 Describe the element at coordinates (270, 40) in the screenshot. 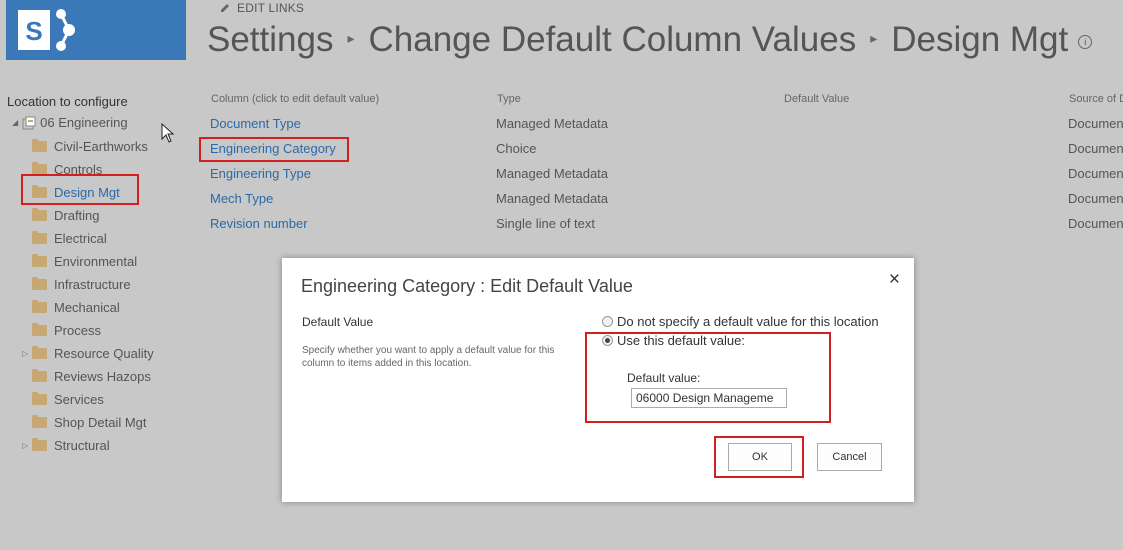

I see `breadcrumb-settings: Settings` at that location.